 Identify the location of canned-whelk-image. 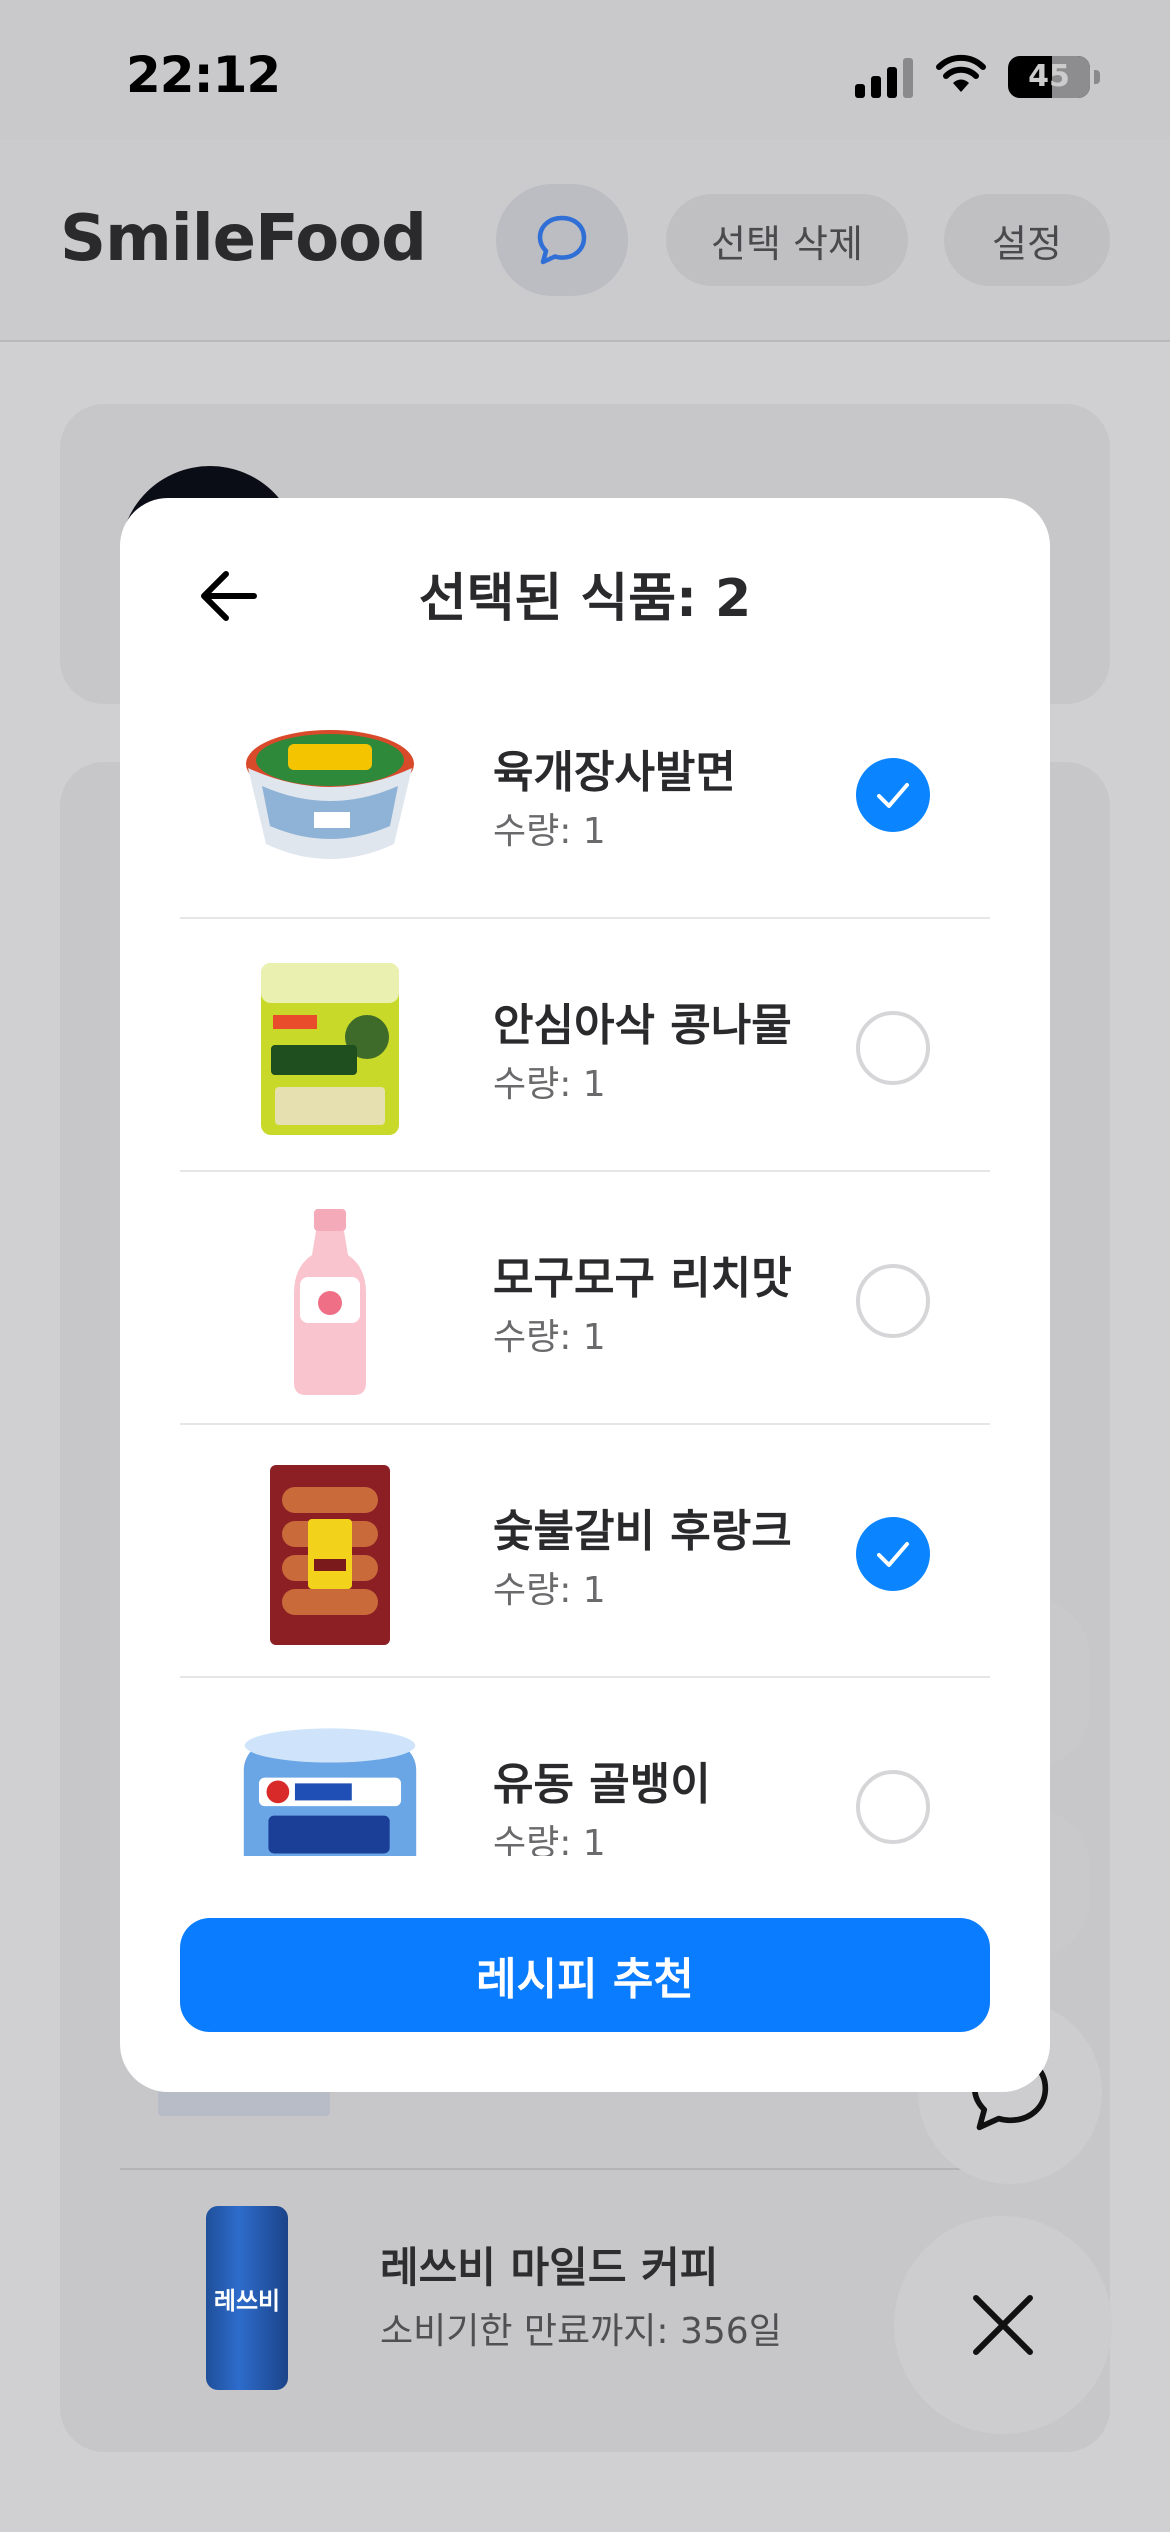
(330, 1787).